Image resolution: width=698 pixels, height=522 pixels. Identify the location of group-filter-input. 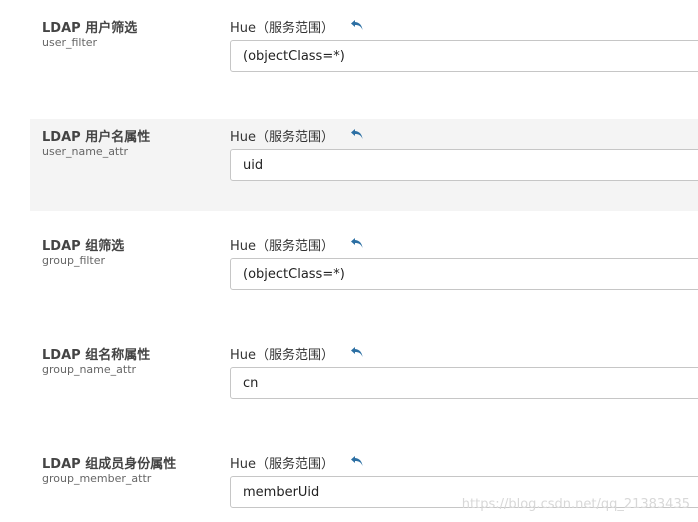
(464, 274).